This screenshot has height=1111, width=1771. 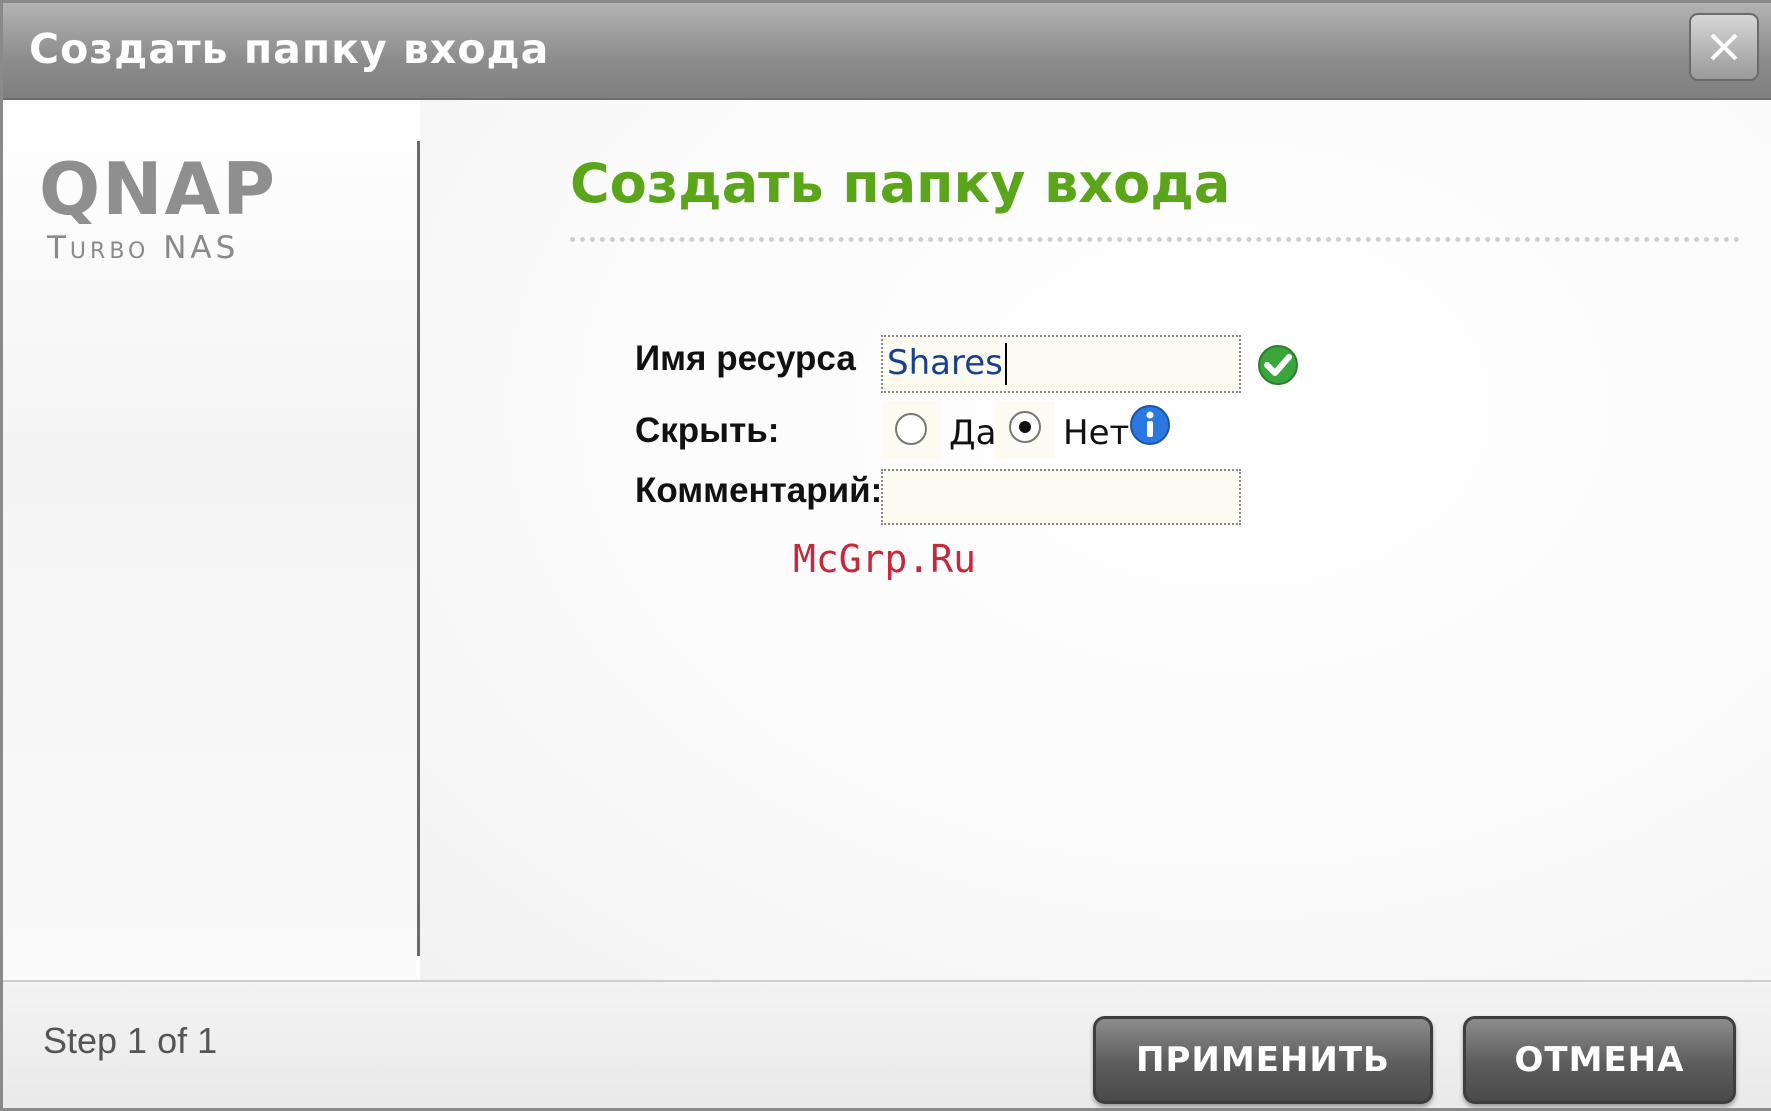 I want to click on title-bar: Создать папку входа, so click(x=887, y=51).